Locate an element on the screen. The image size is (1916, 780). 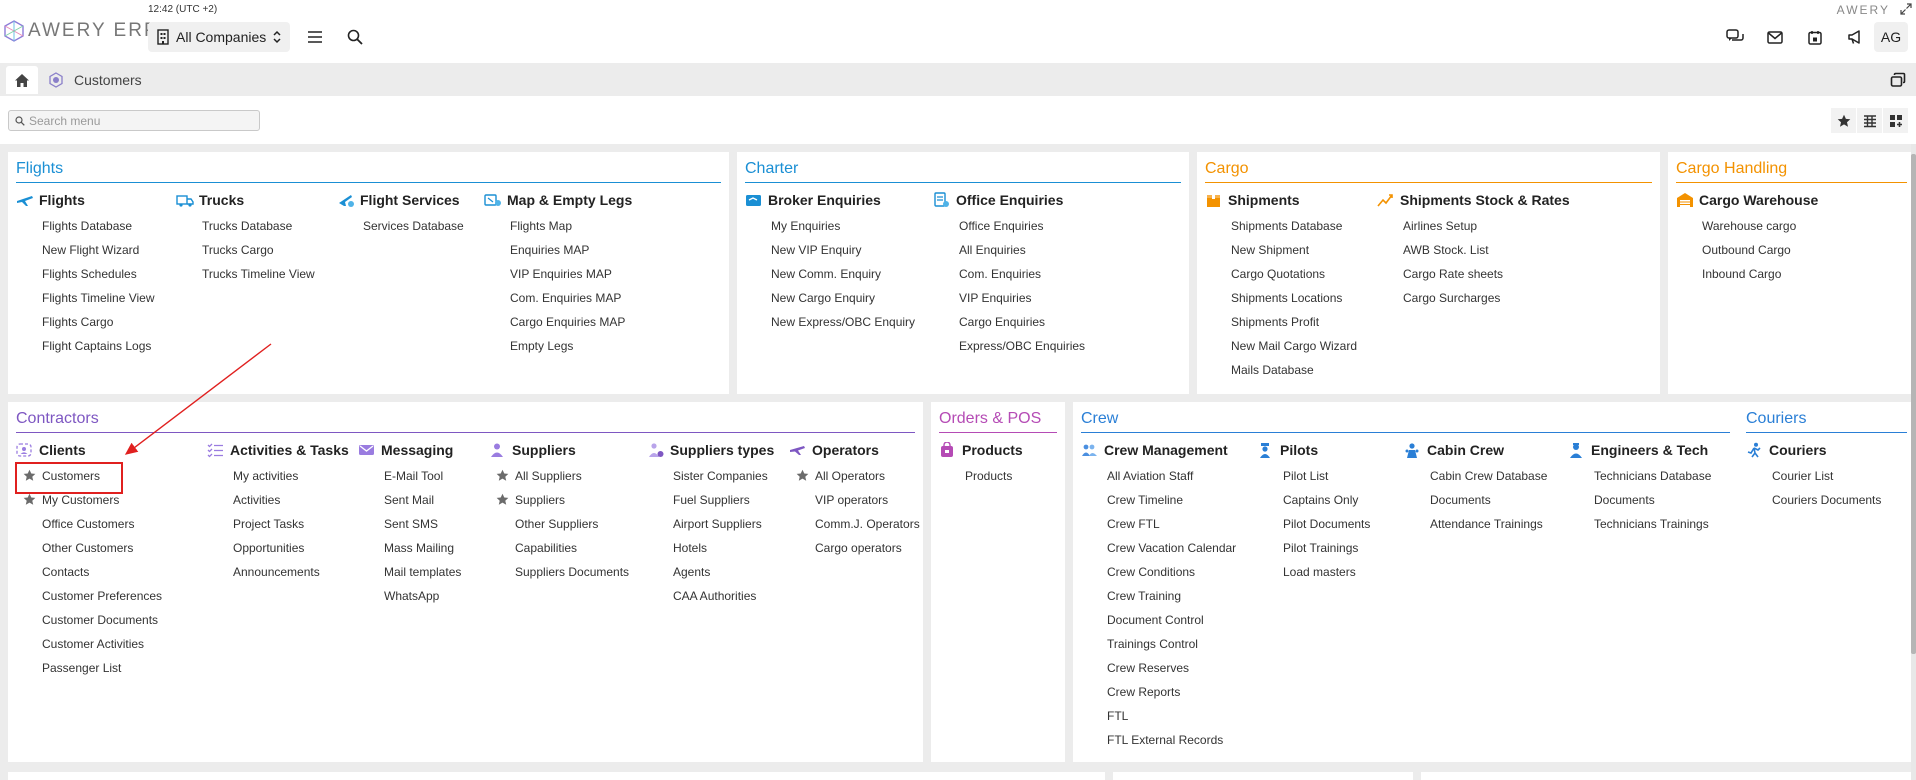
menu-group-heading: Broker Enquiries is located at coordinates (839, 200).